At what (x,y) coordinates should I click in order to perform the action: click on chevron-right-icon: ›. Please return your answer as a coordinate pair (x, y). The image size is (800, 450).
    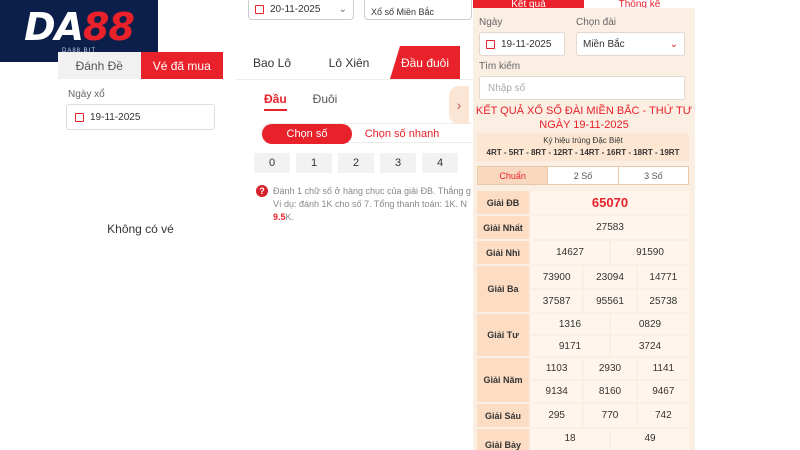
    Looking at the image, I should click on (459, 105).